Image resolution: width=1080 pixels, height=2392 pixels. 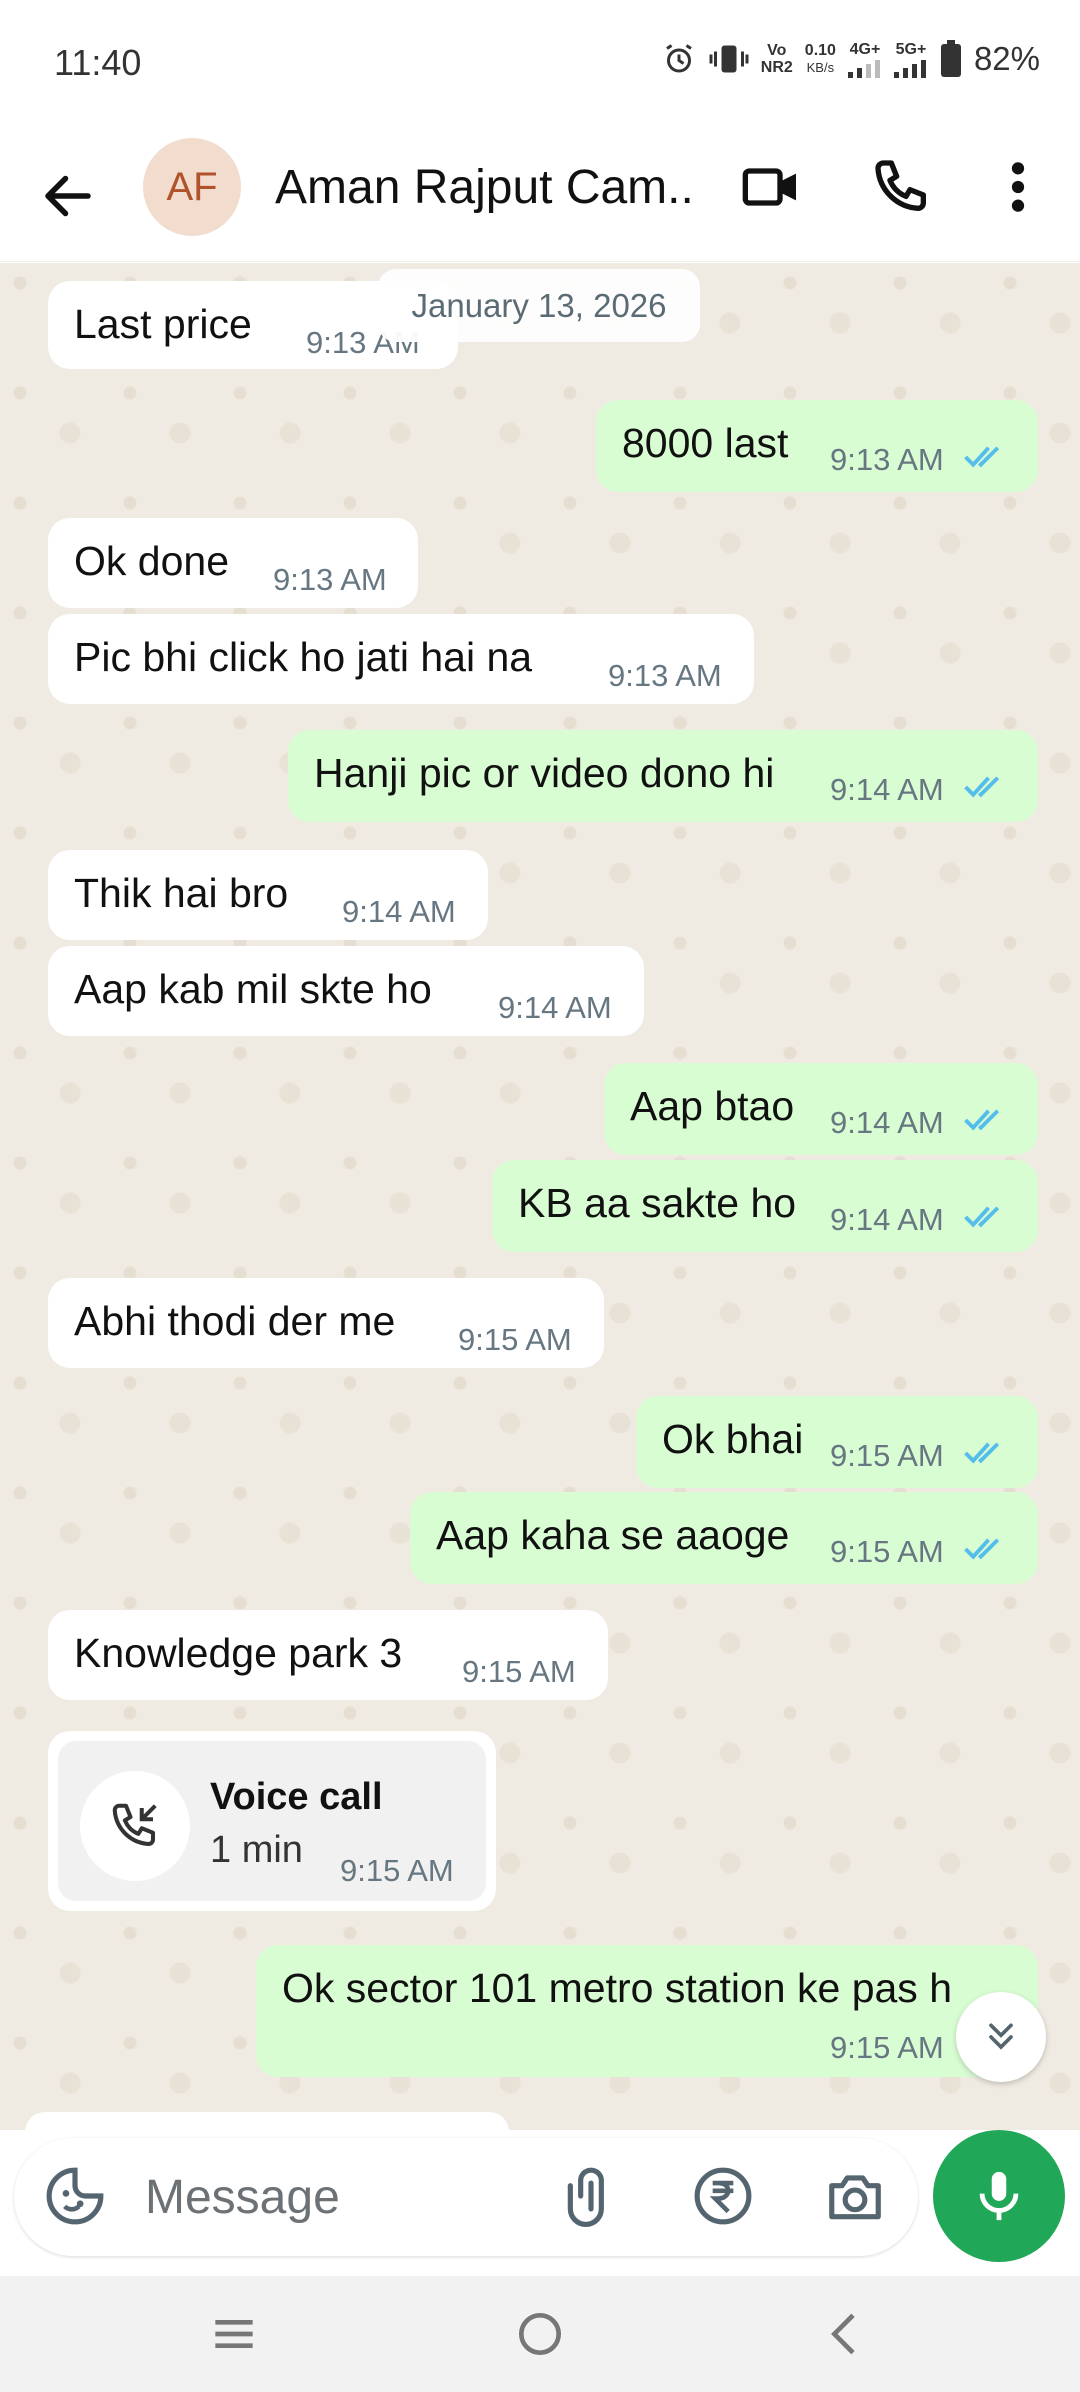 I want to click on message-bubble-outgoing: 8000 last 9:13 AM, so click(x=817, y=446).